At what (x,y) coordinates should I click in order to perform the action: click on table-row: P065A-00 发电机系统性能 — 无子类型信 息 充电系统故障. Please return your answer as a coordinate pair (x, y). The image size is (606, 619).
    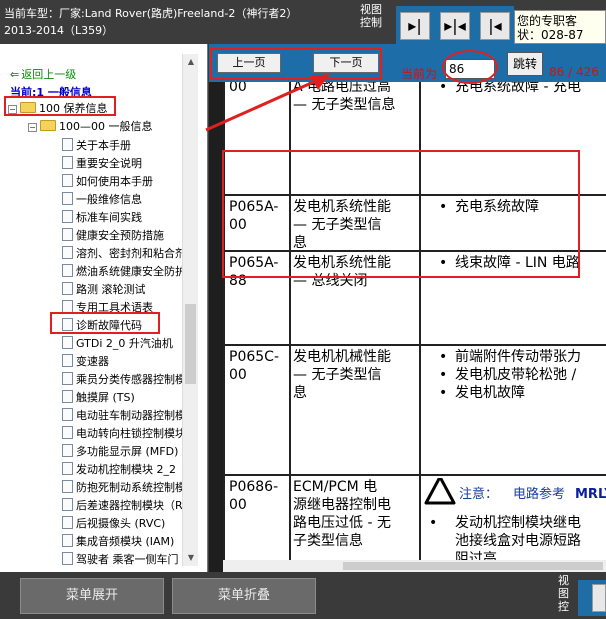
    Looking at the image, I should click on (414, 225).